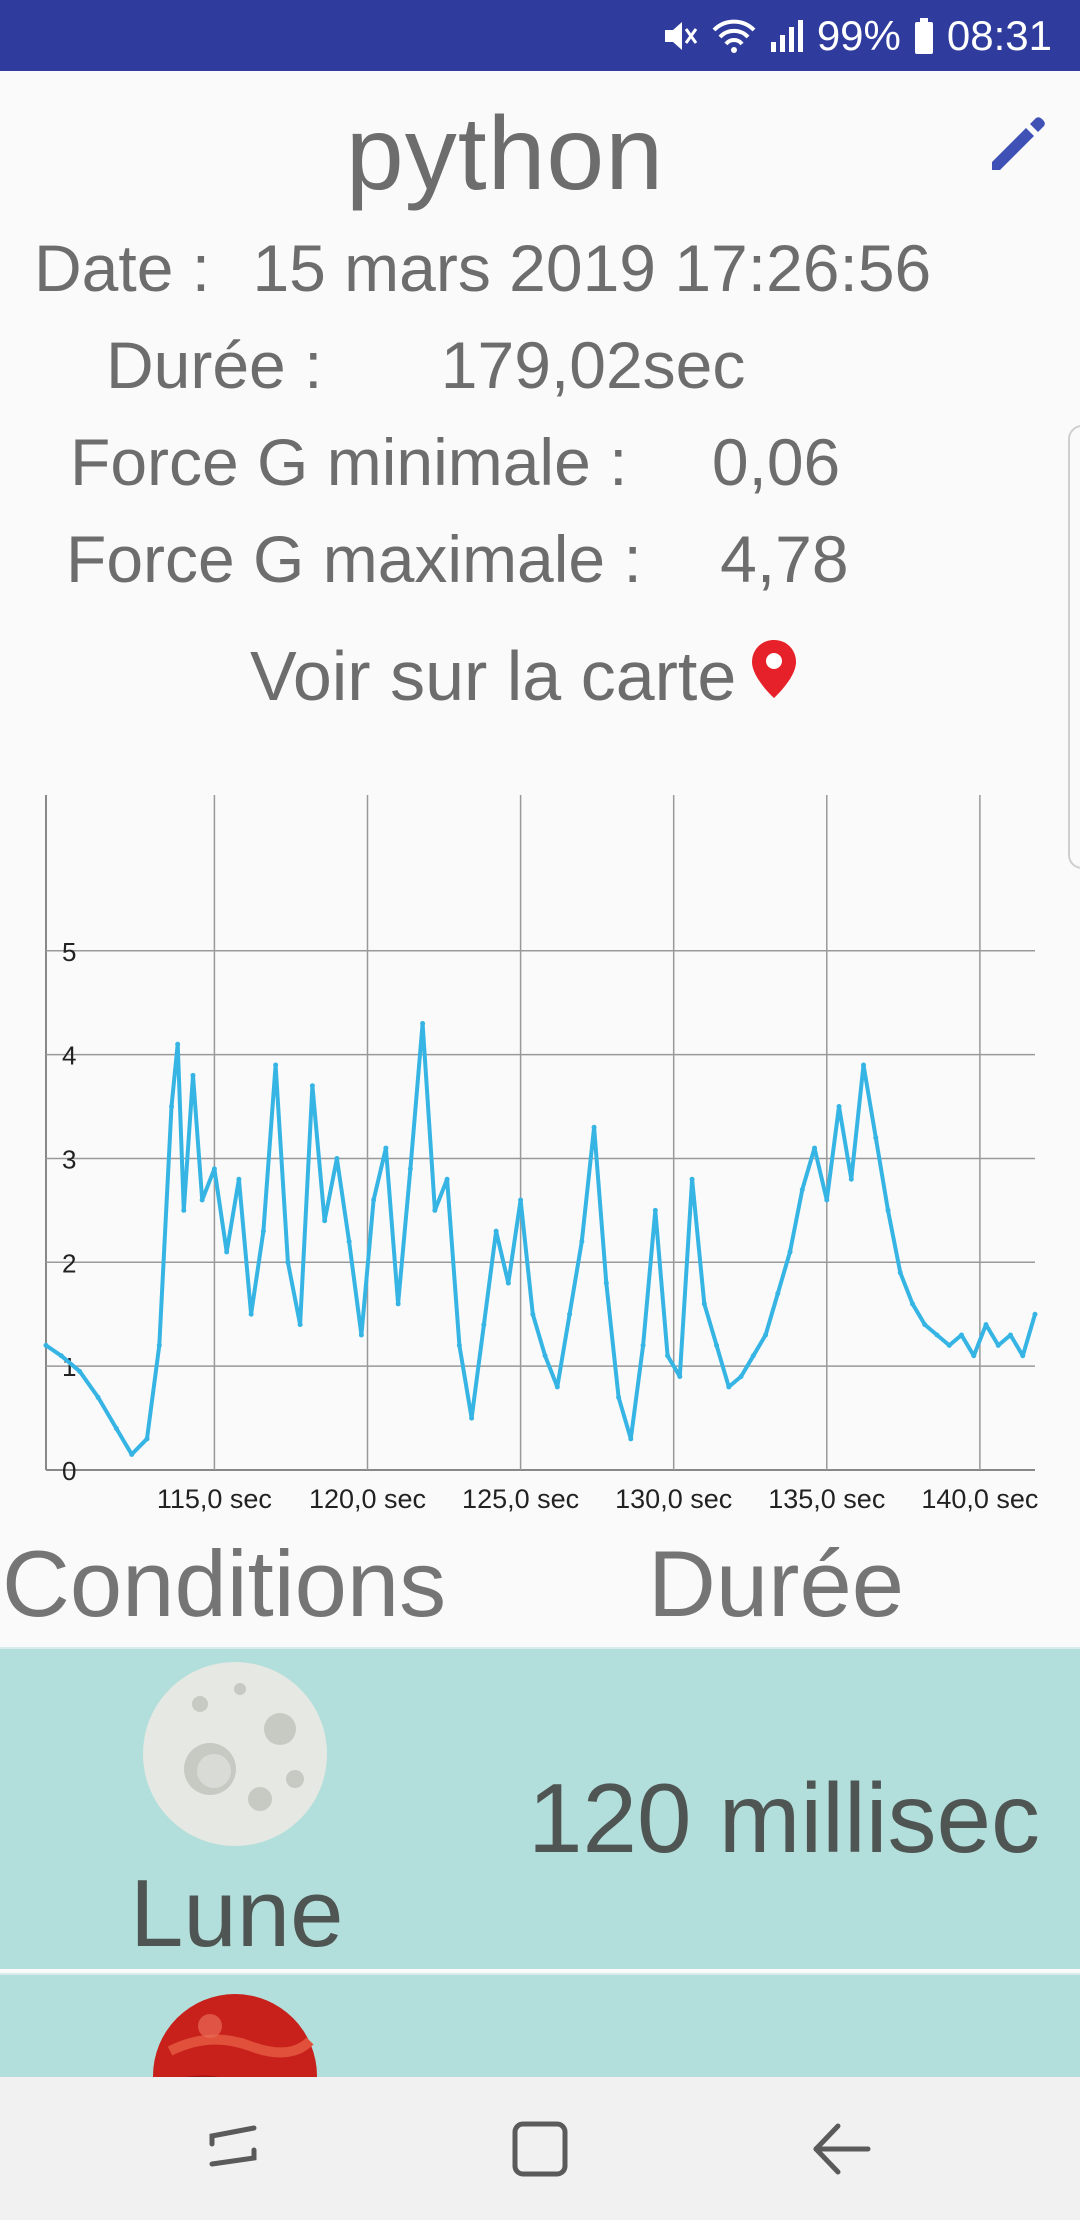 Image resolution: width=1080 pixels, height=2220 pixels. Describe the element at coordinates (924, 36) in the screenshot. I see `battery-icon` at that location.